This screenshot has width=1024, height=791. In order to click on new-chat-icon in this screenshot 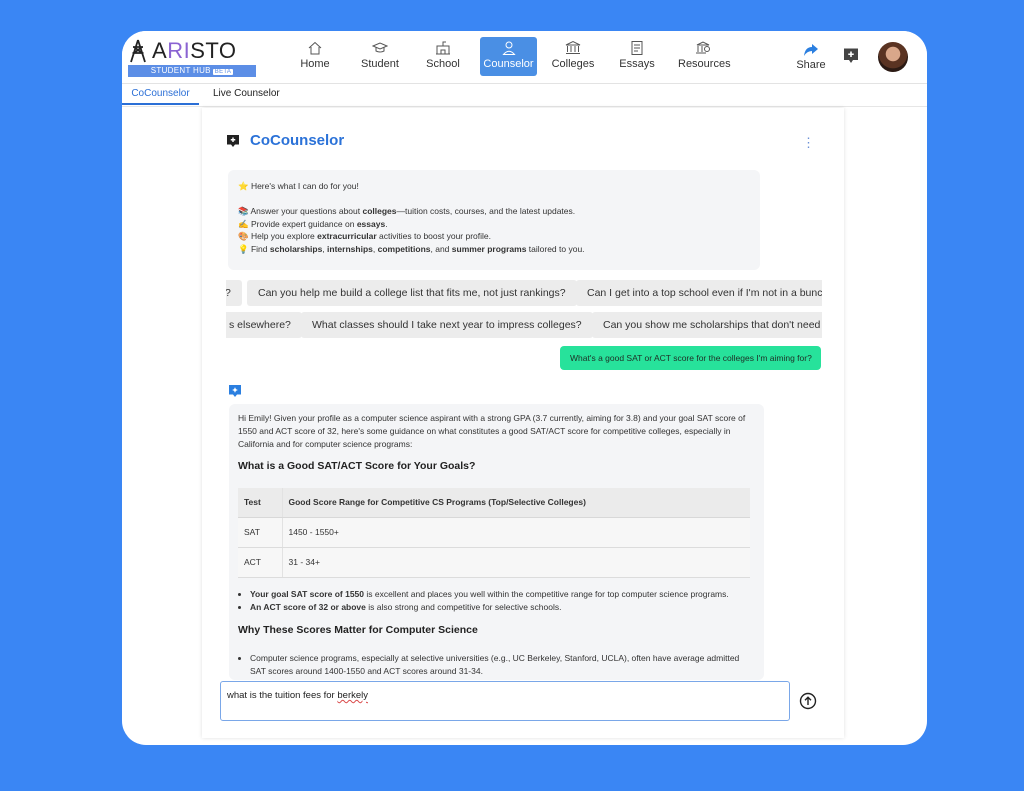, I will do `click(851, 56)`.